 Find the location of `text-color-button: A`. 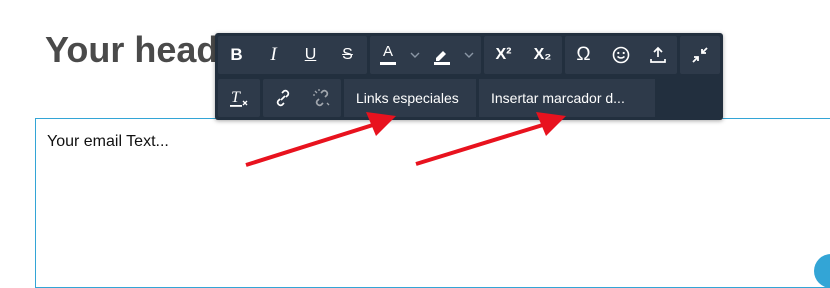

text-color-button: A is located at coordinates (388, 55).